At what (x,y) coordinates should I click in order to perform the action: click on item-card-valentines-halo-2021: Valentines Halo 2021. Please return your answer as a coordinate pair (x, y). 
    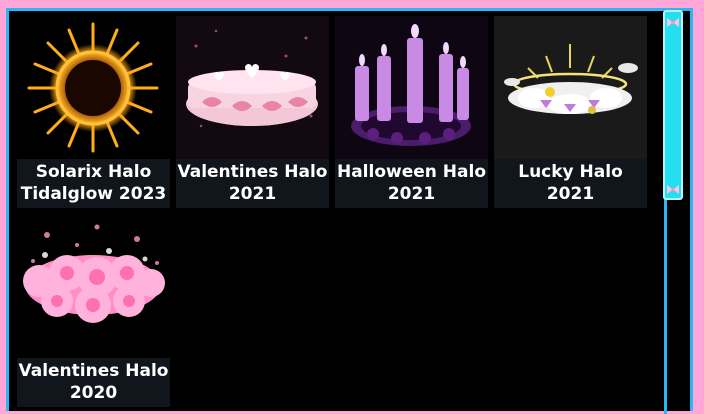
    Looking at the image, I should click on (252, 112).